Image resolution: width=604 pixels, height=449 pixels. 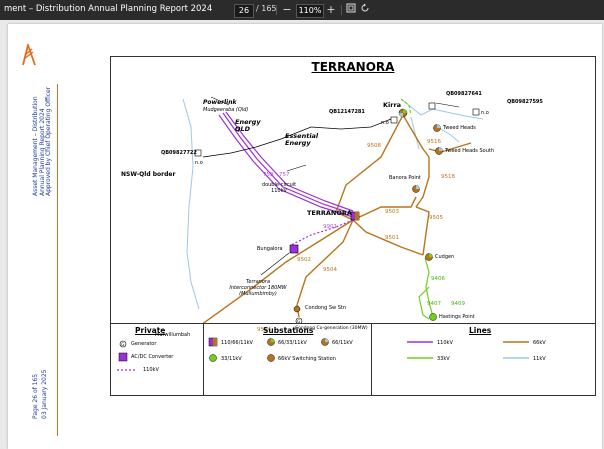 What do you see at coordinates (525, 102) in the screenshot?
I see `label-qb09827595: QB09827595` at bounding box center [525, 102].